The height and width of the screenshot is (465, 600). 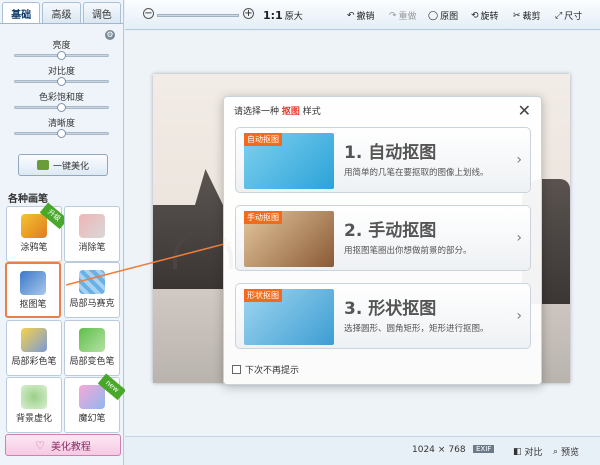 I want to click on option-auto-cutout: 自动抠图 1. 自动抠图 用简单的几笔在要抠取的图像上划线。 ›, so click(x=383, y=160).